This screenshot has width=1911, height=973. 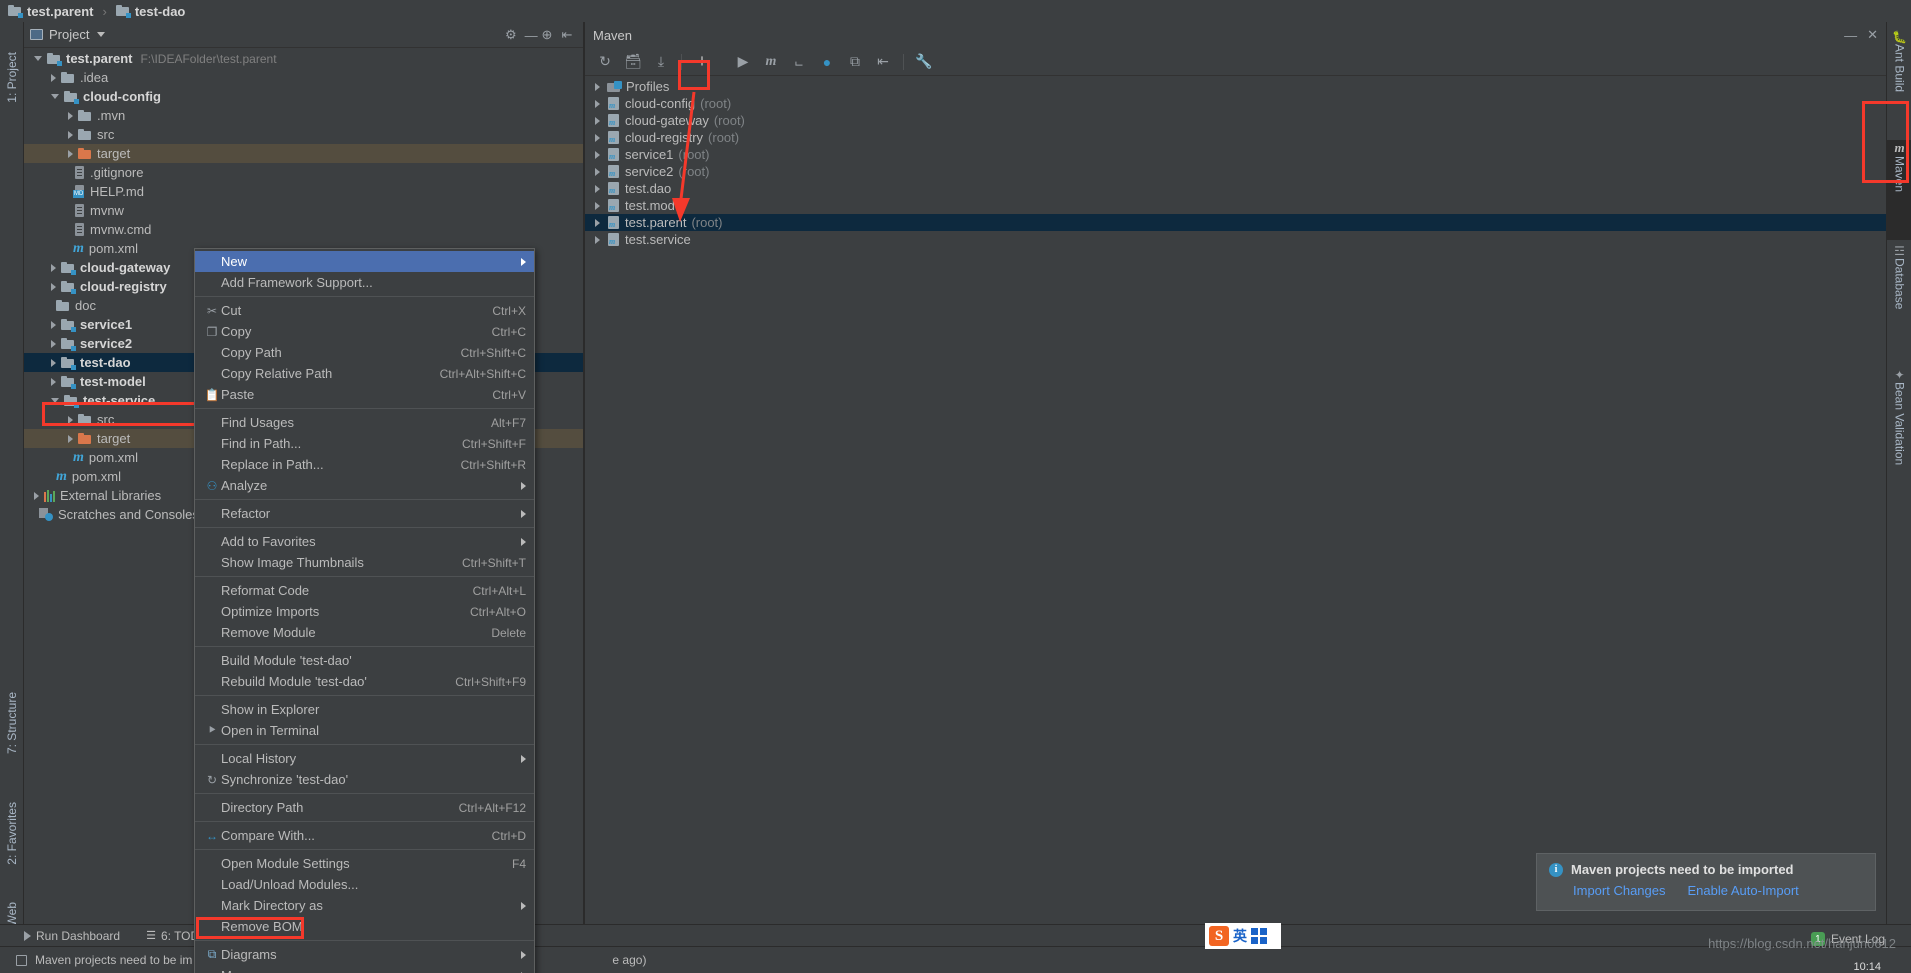 I want to click on tool-button-favorites: 2: Favorites, so click(x=12, y=833).